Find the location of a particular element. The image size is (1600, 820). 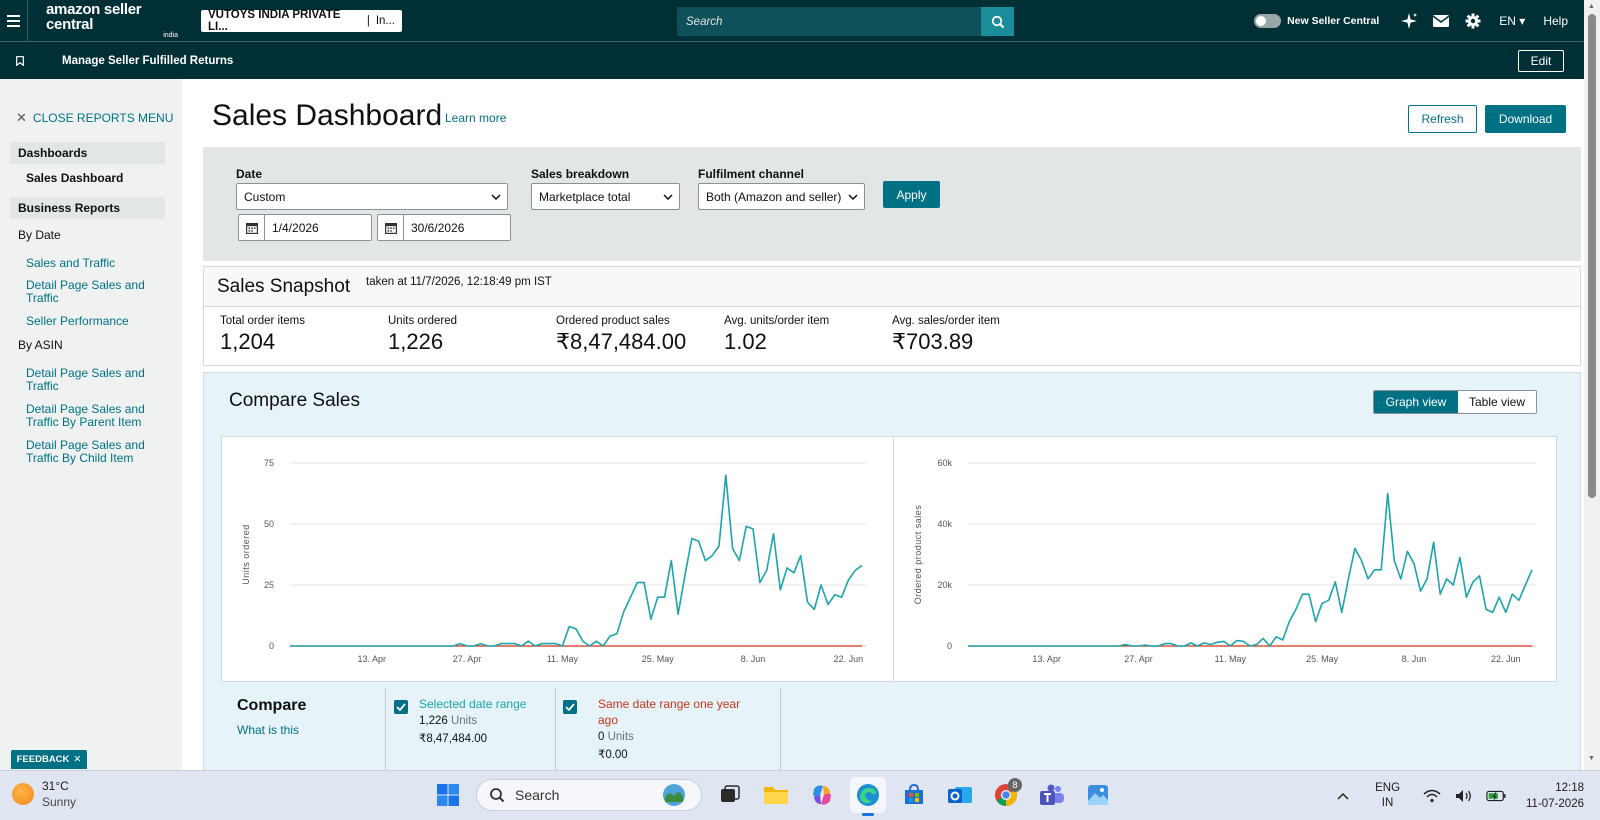

sales-breakdown-select: Marketplace total is located at coordinates (605, 196).